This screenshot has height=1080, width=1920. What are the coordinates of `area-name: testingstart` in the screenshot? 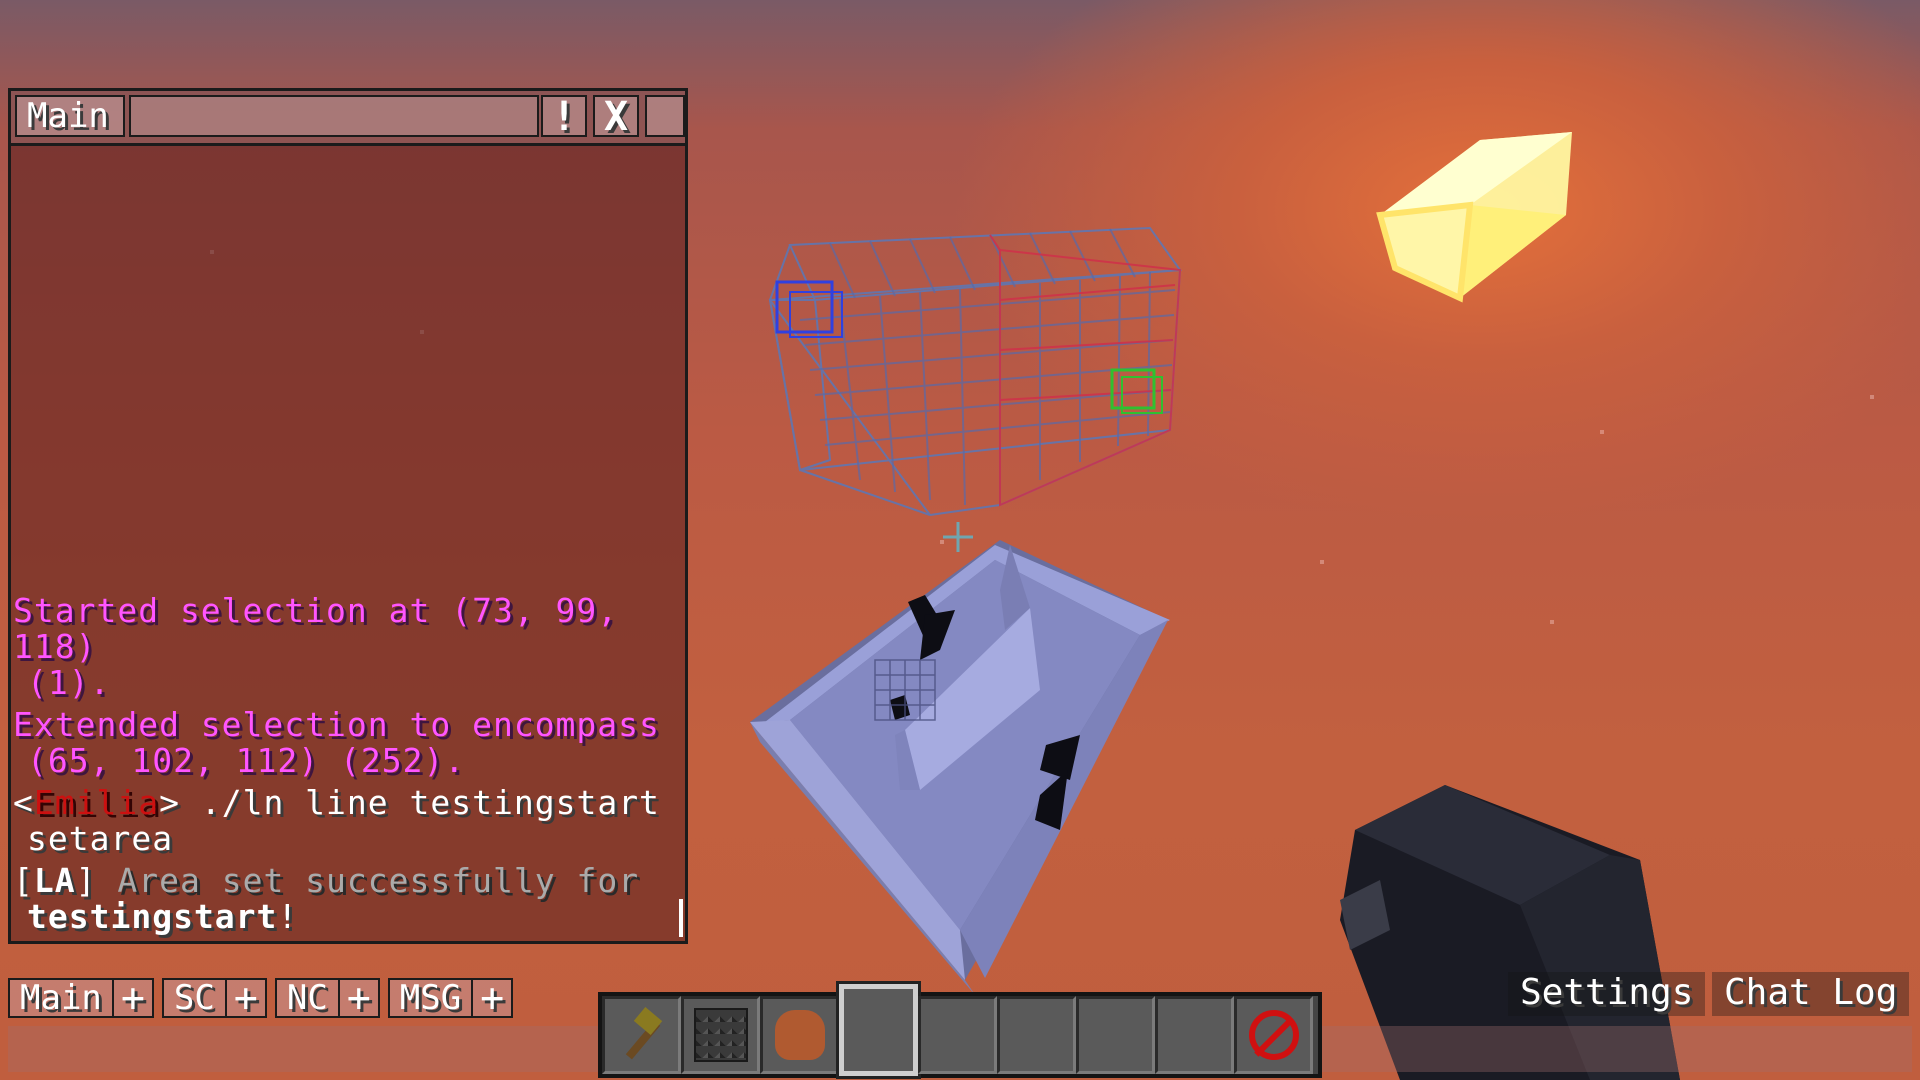 It's located at (152, 916).